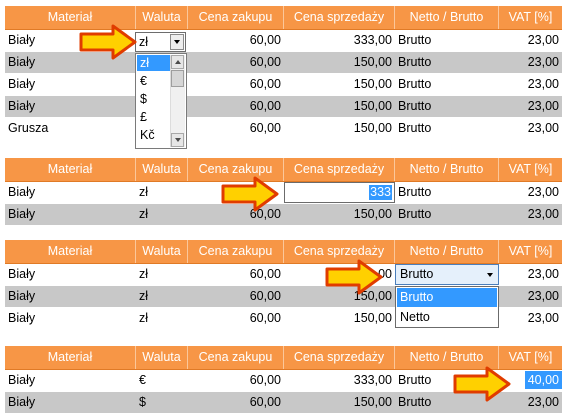 The width and height of the screenshot is (567, 413). What do you see at coordinates (160, 42) in the screenshot?
I see `currency-combobox: zł` at bounding box center [160, 42].